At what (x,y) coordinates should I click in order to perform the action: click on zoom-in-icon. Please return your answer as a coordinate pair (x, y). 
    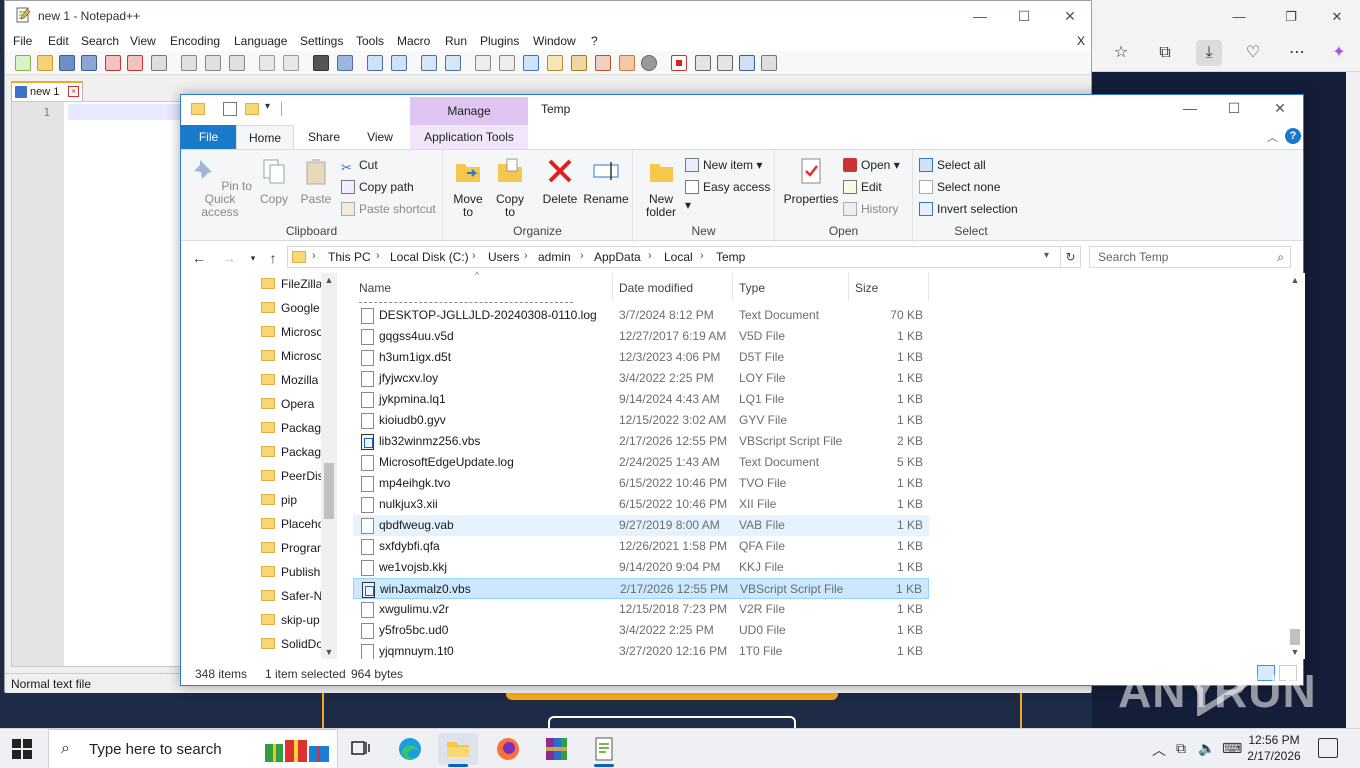
    Looking at the image, I should click on (375, 63).